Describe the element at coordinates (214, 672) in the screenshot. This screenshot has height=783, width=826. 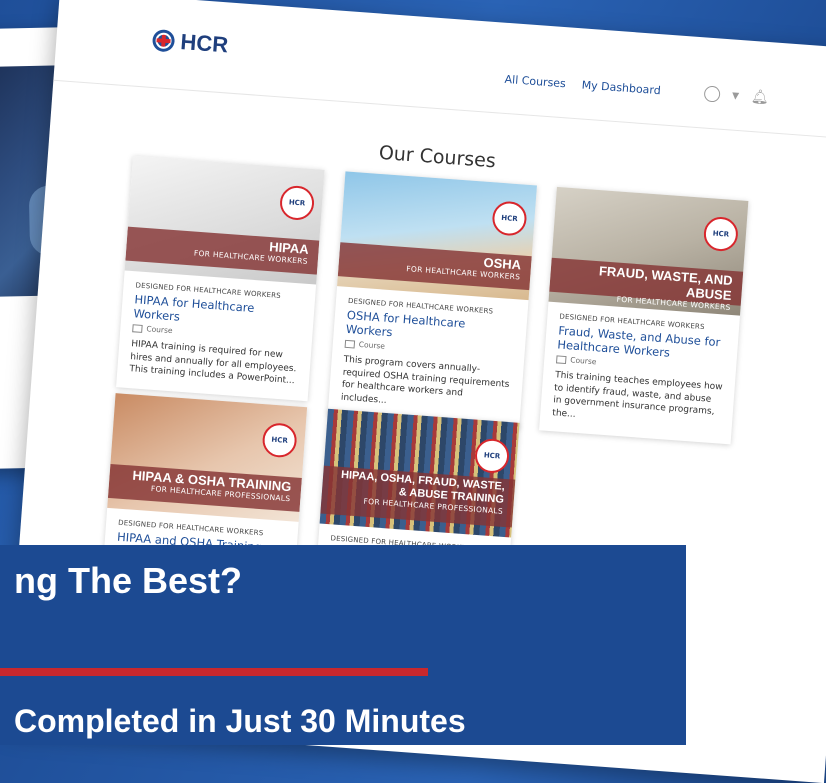
I see `banner-divider` at that location.